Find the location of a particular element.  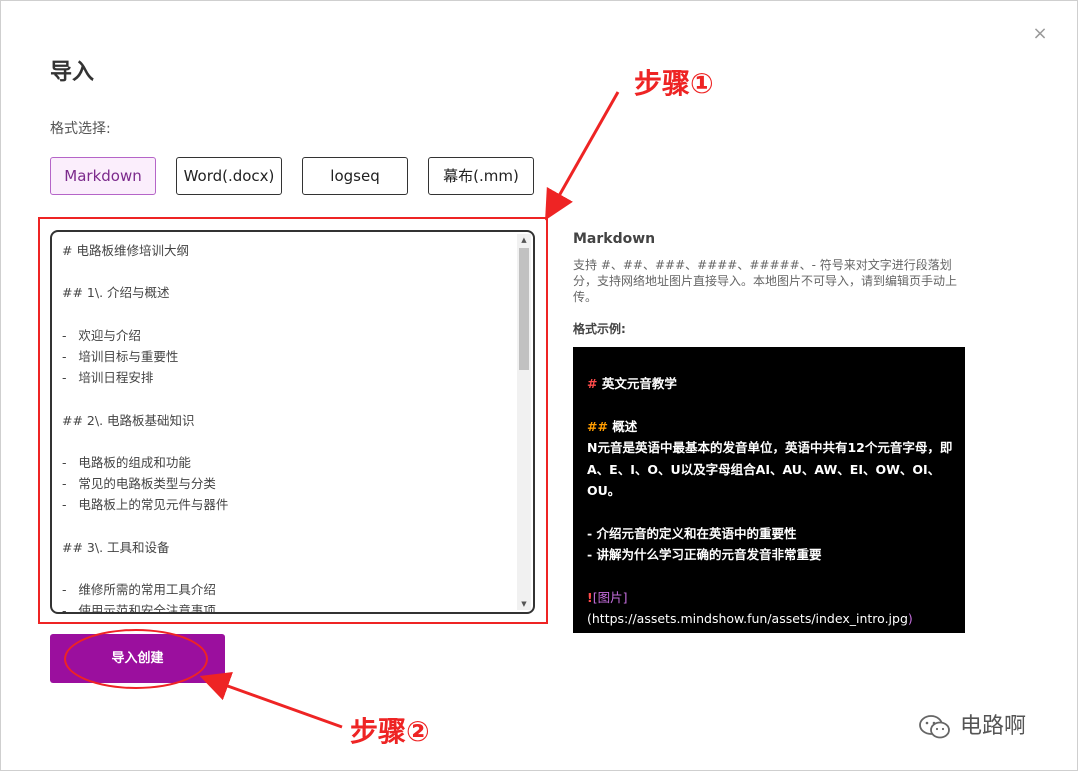

format-markdown-button: Markdown is located at coordinates (103, 176).